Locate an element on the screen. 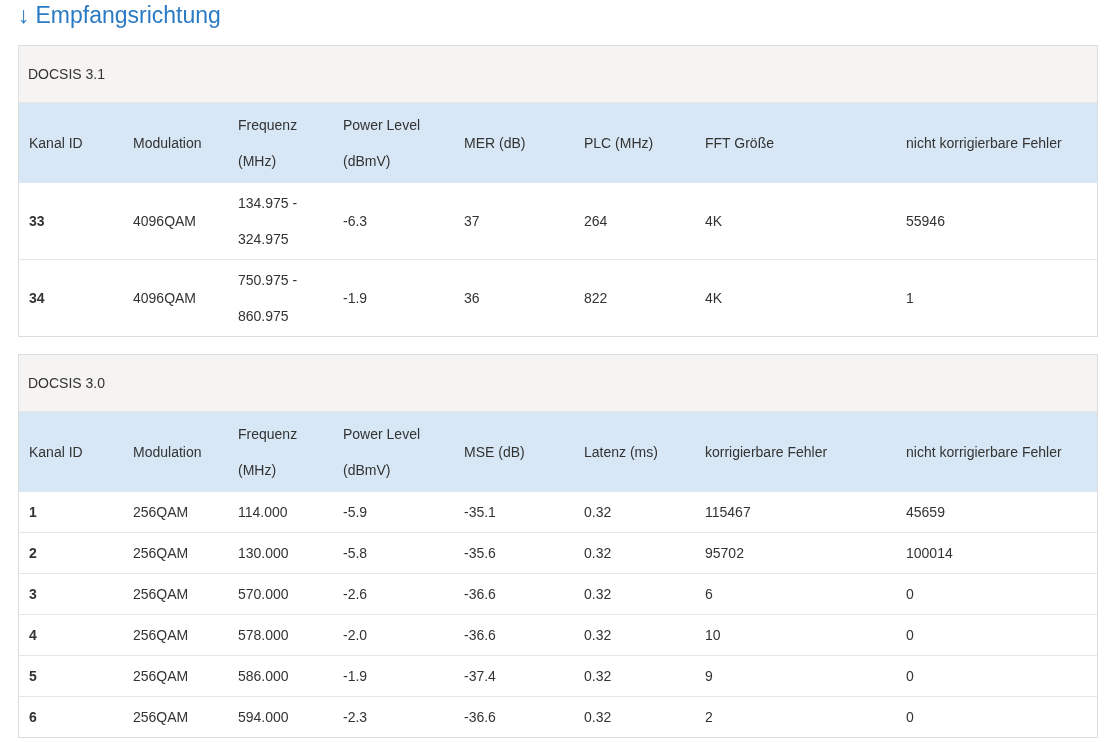 The width and height of the screenshot is (1104, 742). table-cell: -6.3 is located at coordinates (393, 221).